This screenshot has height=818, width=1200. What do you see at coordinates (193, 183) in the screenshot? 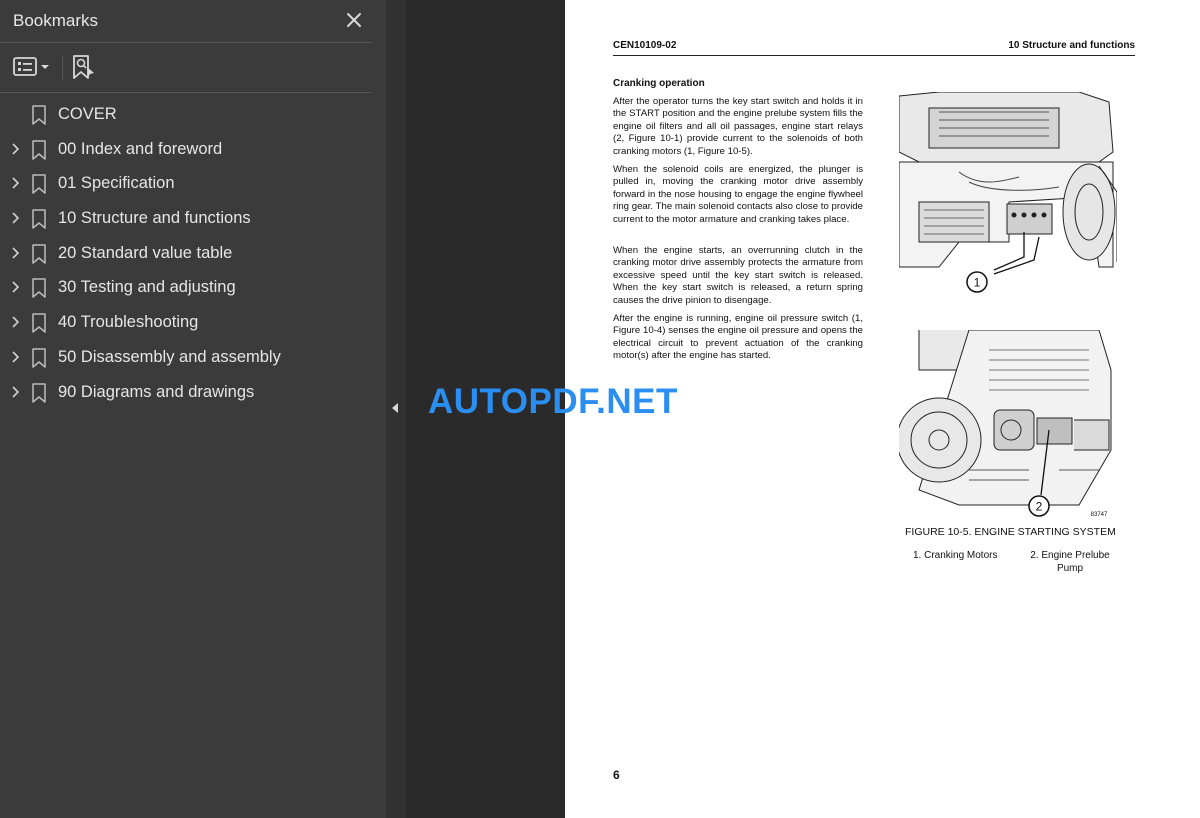
I see `bookmark-item-specification: 01 Specification` at bounding box center [193, 183].